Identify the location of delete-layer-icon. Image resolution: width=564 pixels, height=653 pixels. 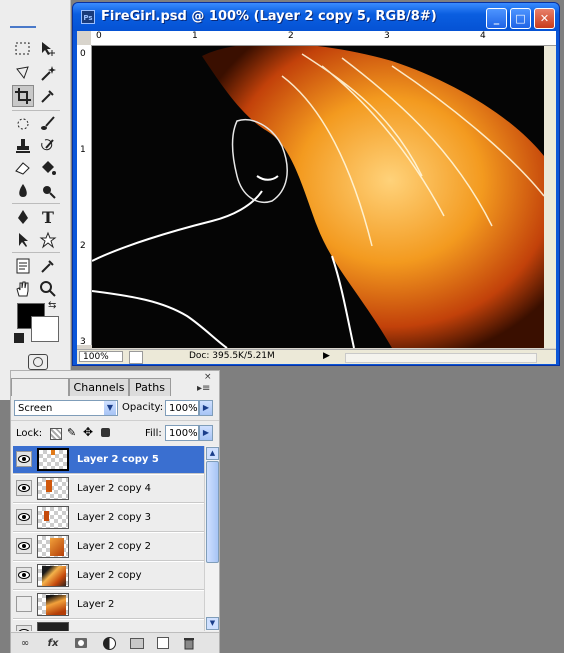
(189, 643).